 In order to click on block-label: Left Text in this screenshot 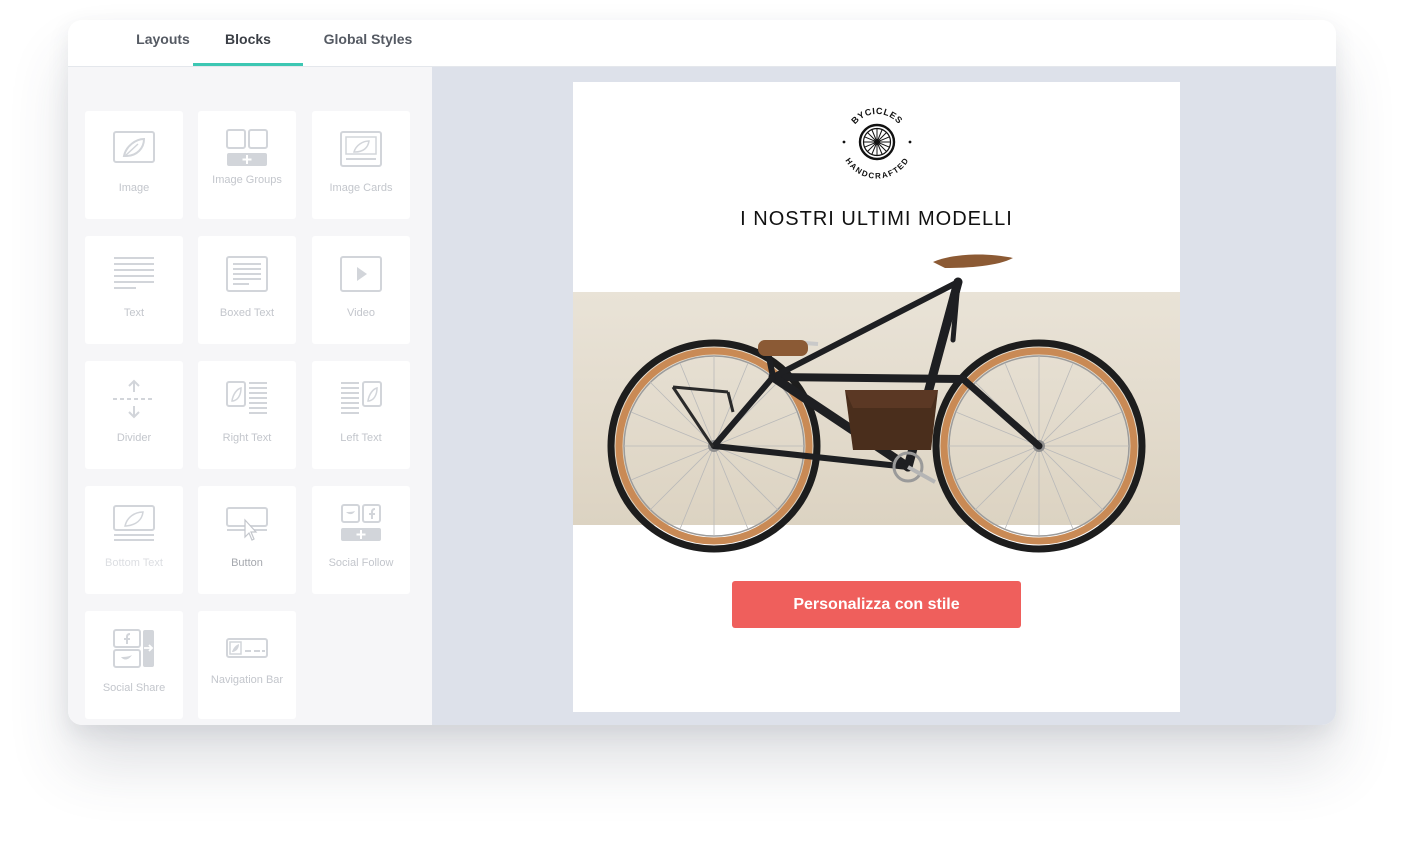, I will do `click(361, 438)`.